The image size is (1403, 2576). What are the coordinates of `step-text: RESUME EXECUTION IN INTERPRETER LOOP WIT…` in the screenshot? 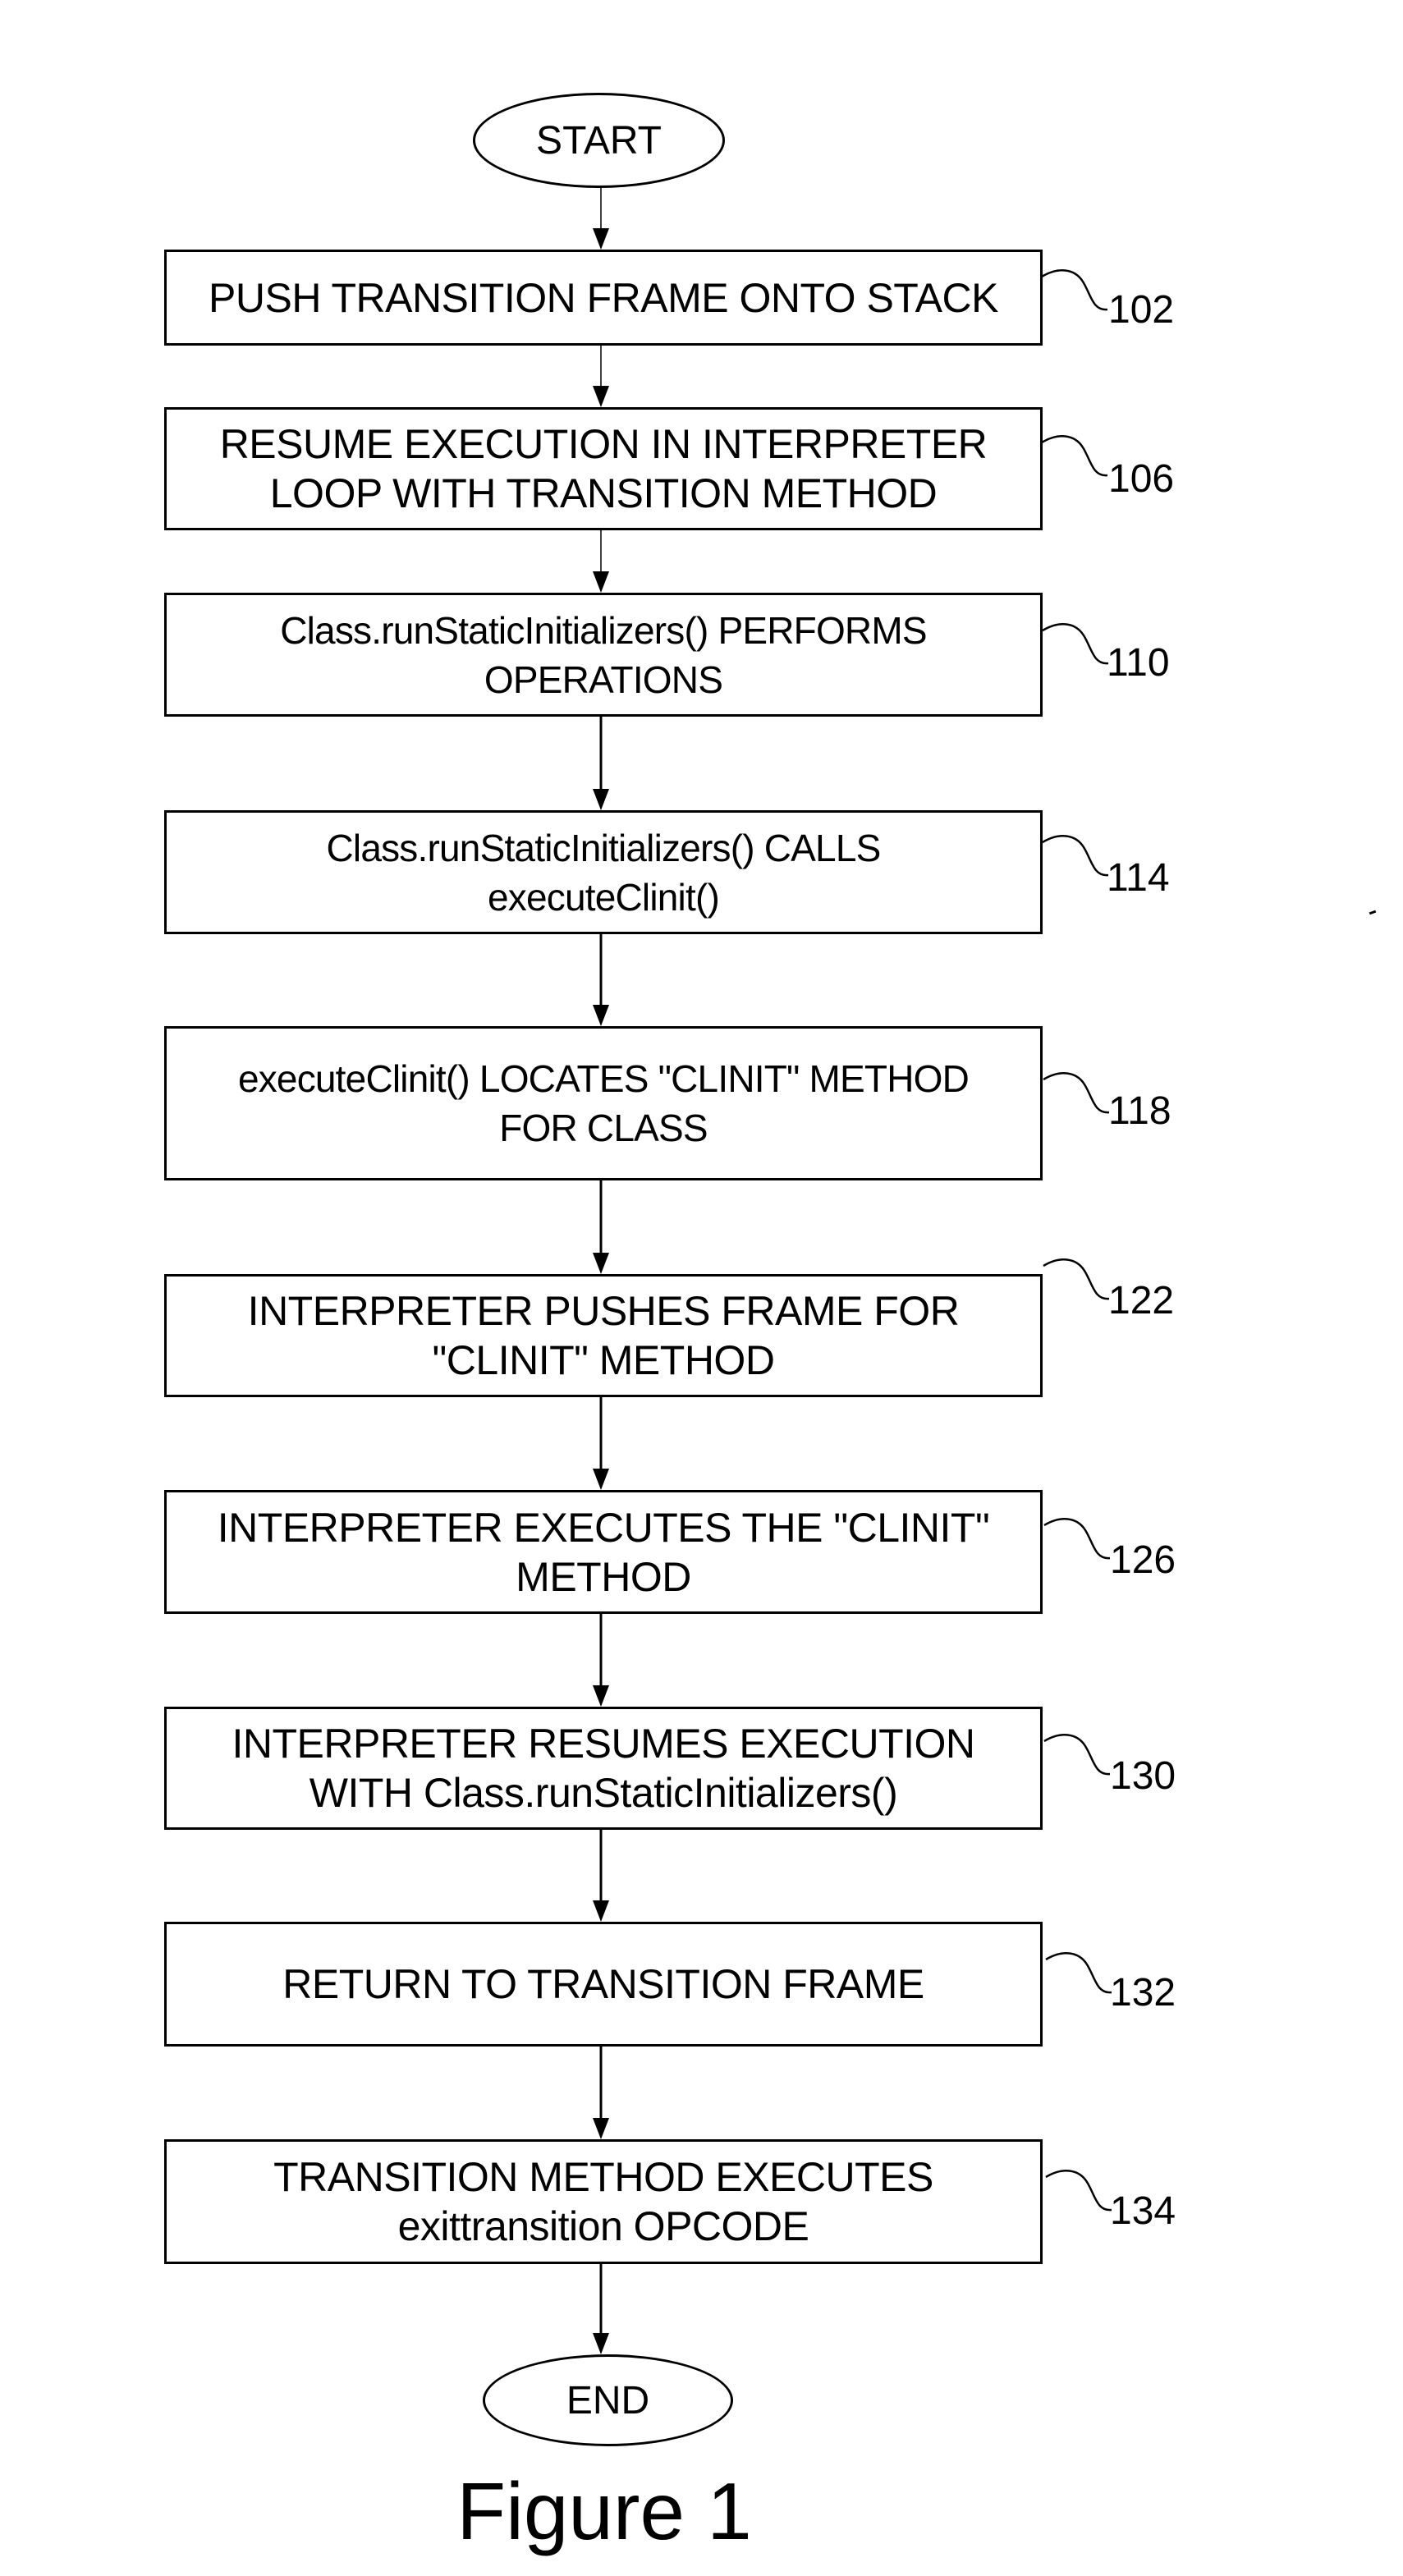 It's located at (604, 469).